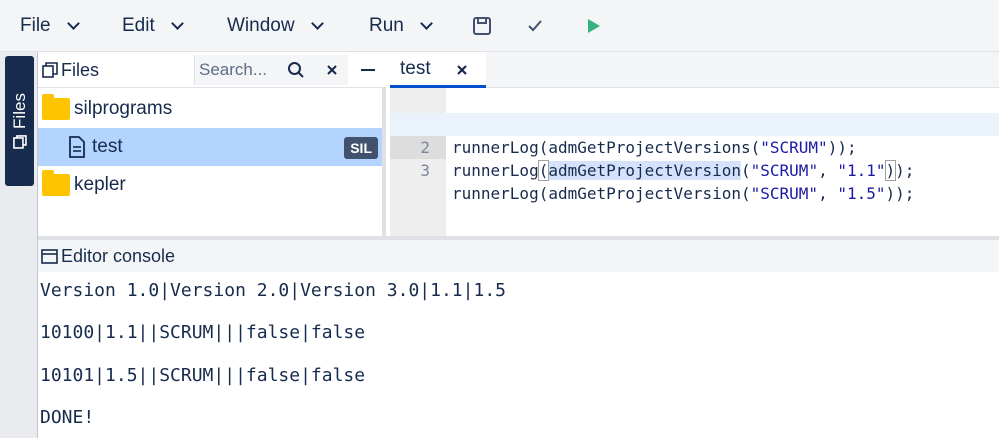  I want to click on window-menu: Window, so click(275, 26).